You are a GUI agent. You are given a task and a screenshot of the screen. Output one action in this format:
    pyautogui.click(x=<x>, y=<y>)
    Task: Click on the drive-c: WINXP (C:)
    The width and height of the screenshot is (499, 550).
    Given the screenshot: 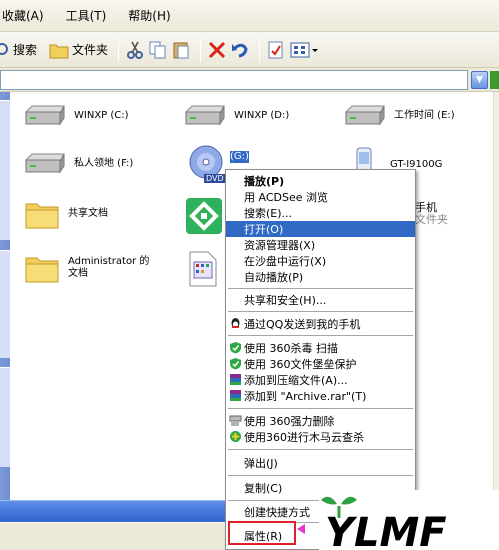 What is the action you would take?
    pyautogui.click(x=75, y=116)
    